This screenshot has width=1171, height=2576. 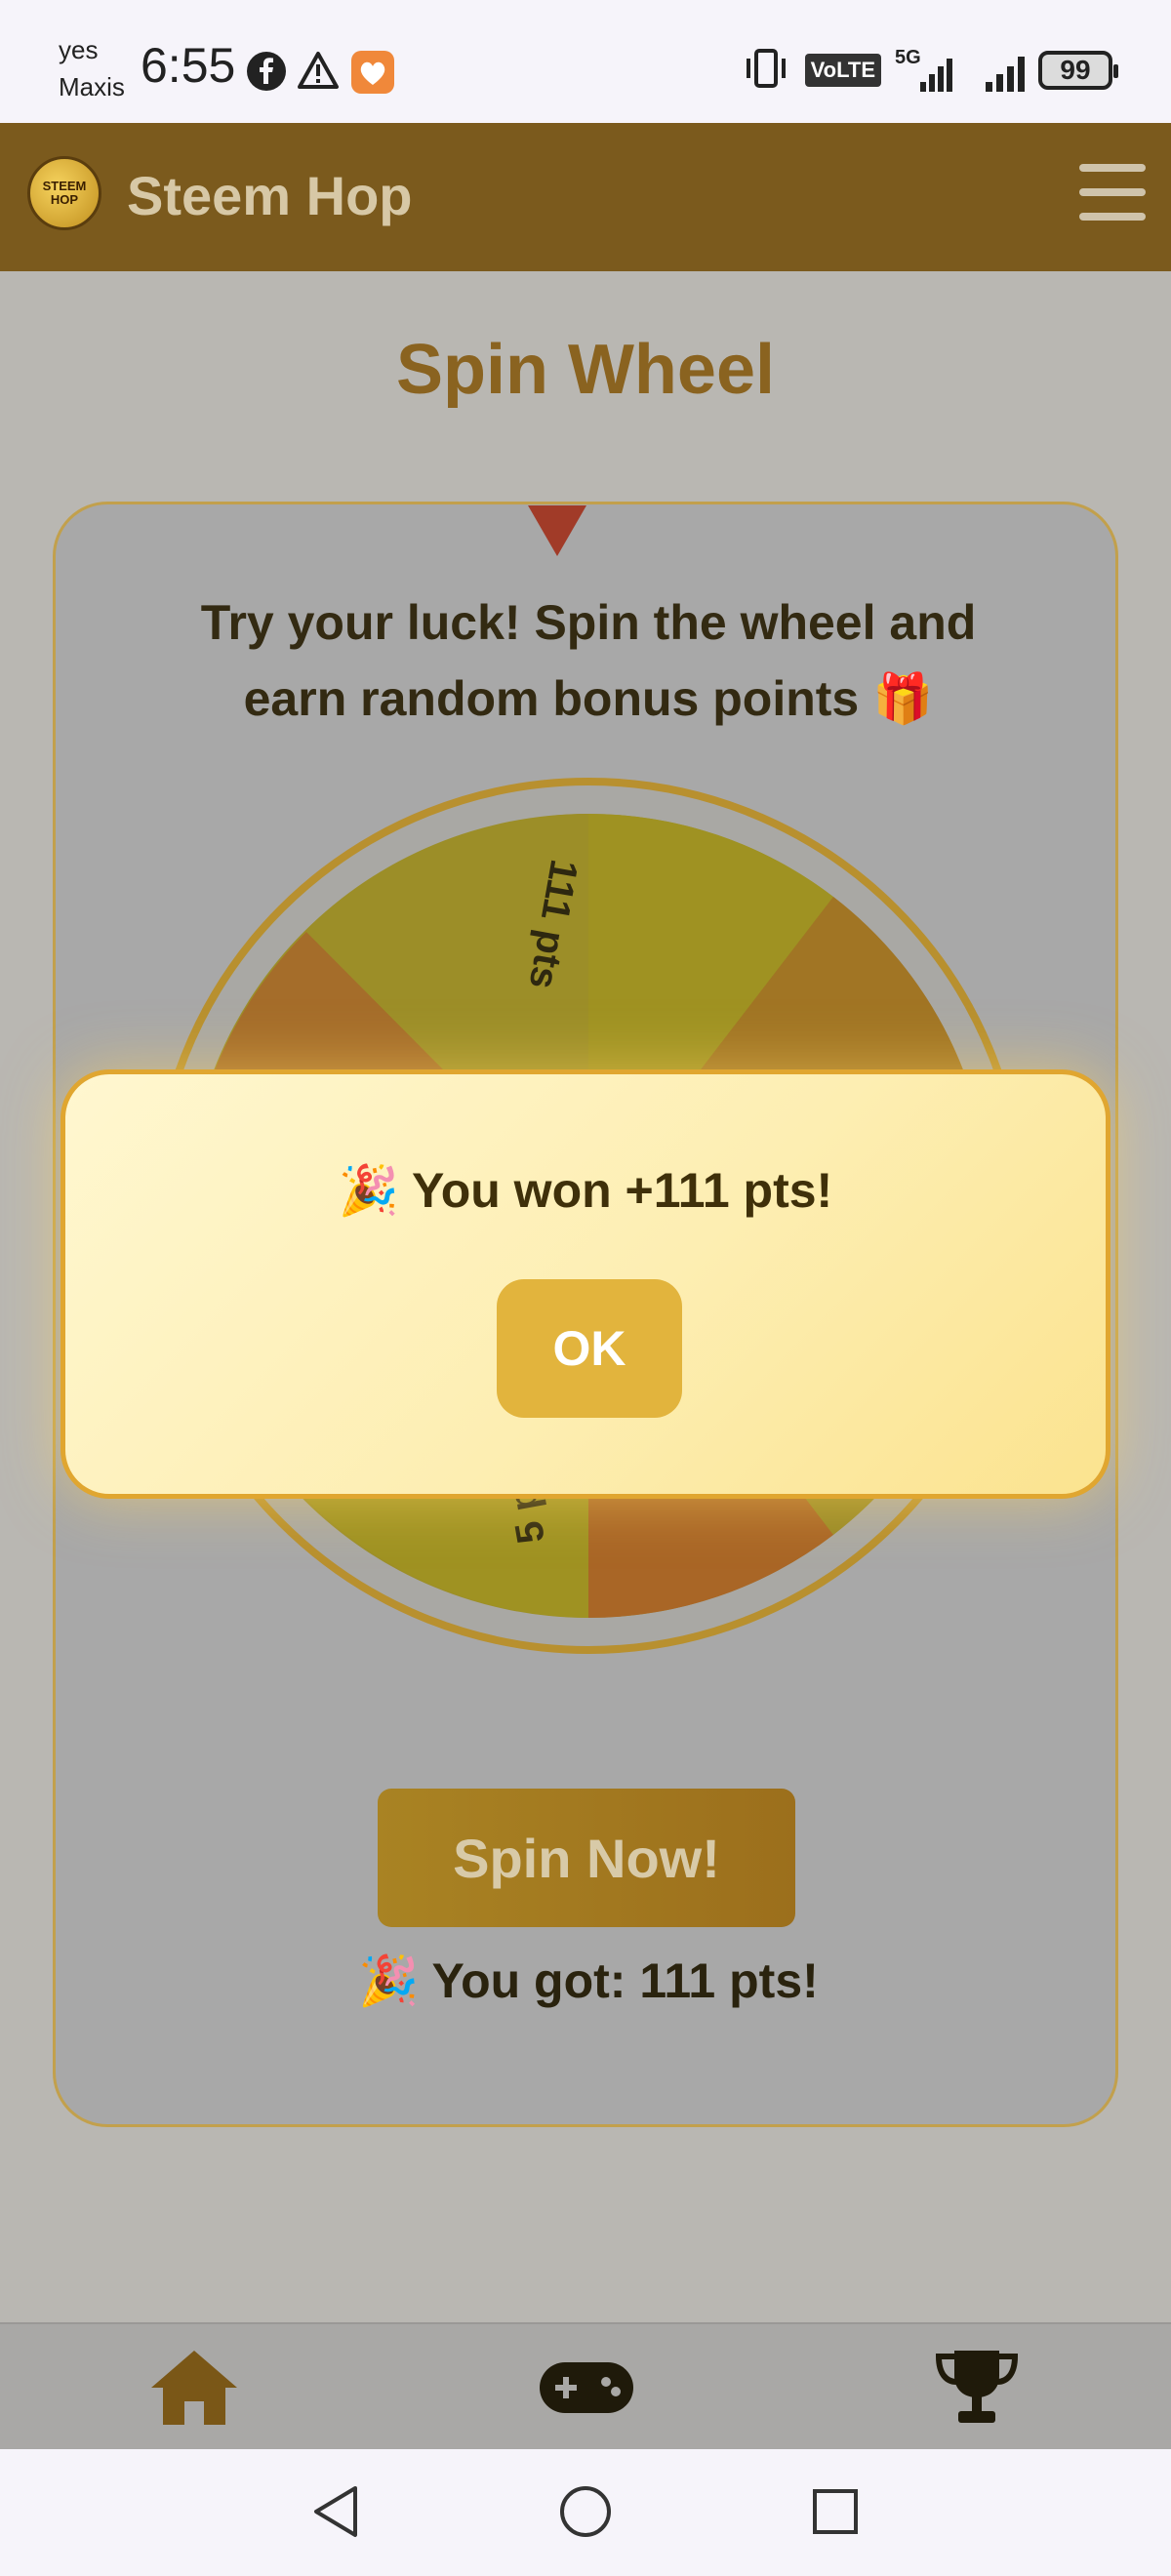 I want to click on nav-home, so click(x=194, y=2388).